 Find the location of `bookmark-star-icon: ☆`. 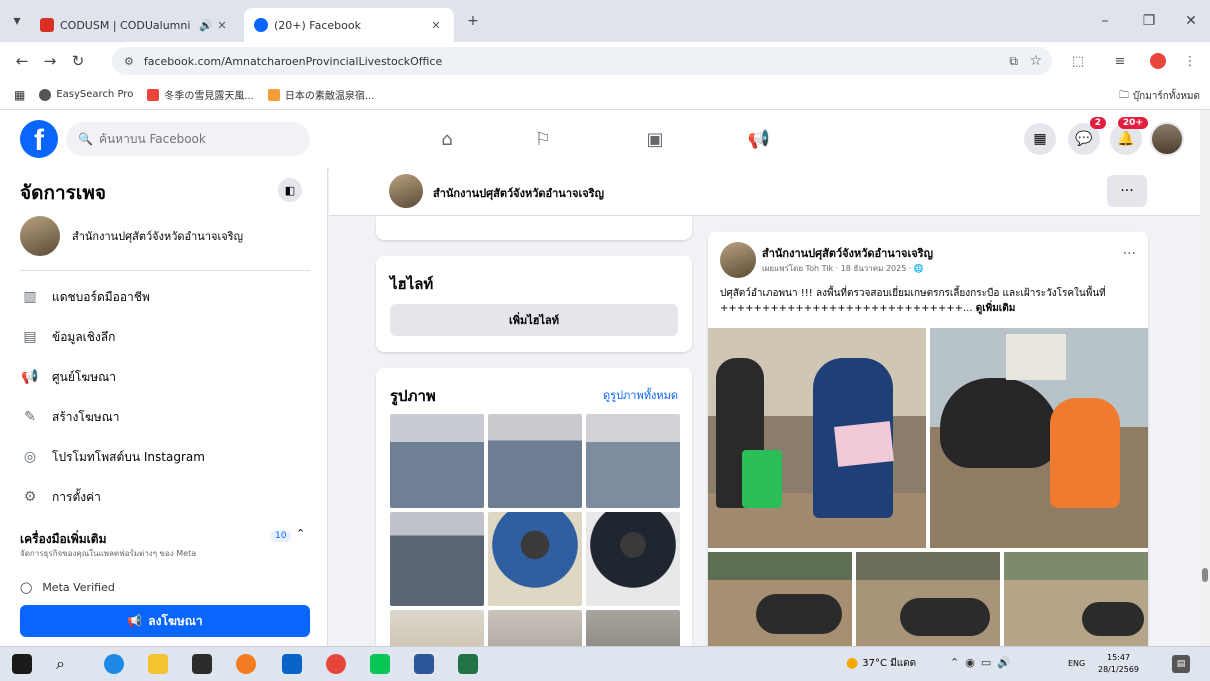

bookmark-star-icon: ☆ is located at coordinates (1035, 61).